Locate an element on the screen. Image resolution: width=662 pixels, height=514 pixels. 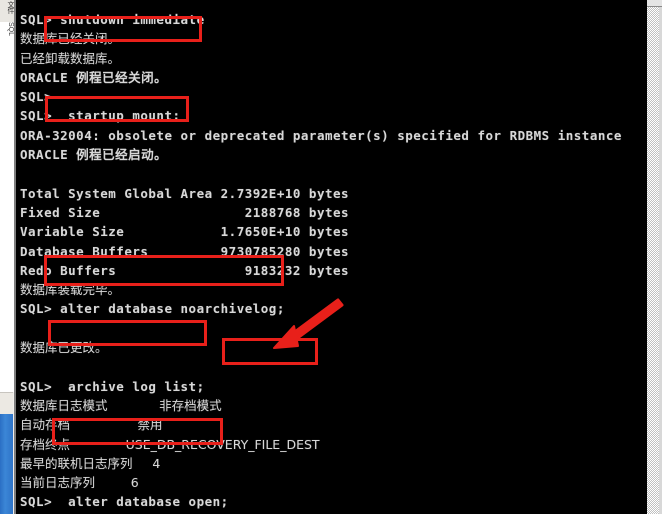
terminal-line: Database Buffers 9730785280 bytes is located at coordinates (185, 251).